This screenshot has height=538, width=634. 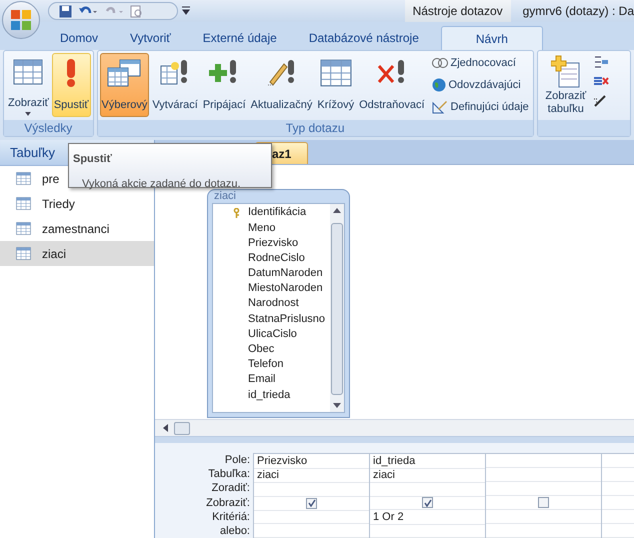 What do you see at coordinates (76, 229) in the screenshot?
I see `navigation-item-label: zamestnanci` at bounding box center [76, 229].